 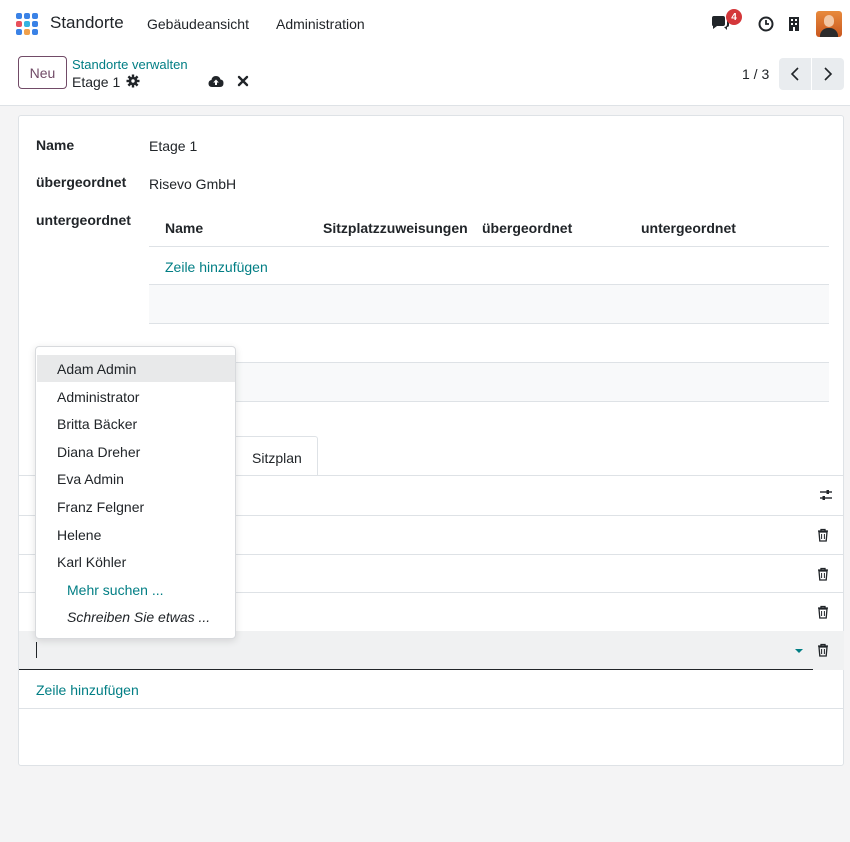 I want to click on parent-label: übergeordnet, so click(x=81, y=182).